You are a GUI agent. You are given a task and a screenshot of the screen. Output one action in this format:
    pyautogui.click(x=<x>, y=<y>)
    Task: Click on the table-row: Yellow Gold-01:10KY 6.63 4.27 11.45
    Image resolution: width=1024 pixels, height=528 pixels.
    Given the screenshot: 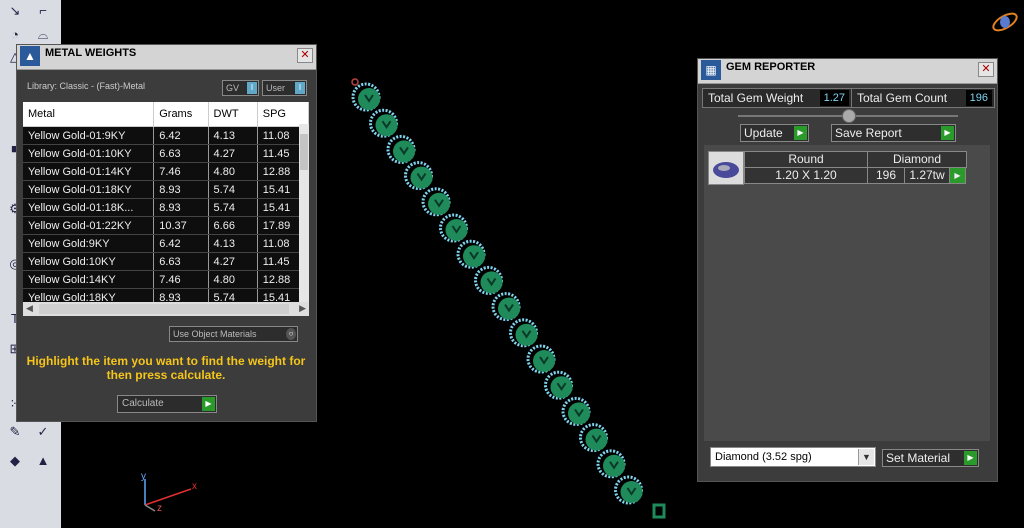 What is the action you would take?
    pyautogui.click(x=166, y=153)
    